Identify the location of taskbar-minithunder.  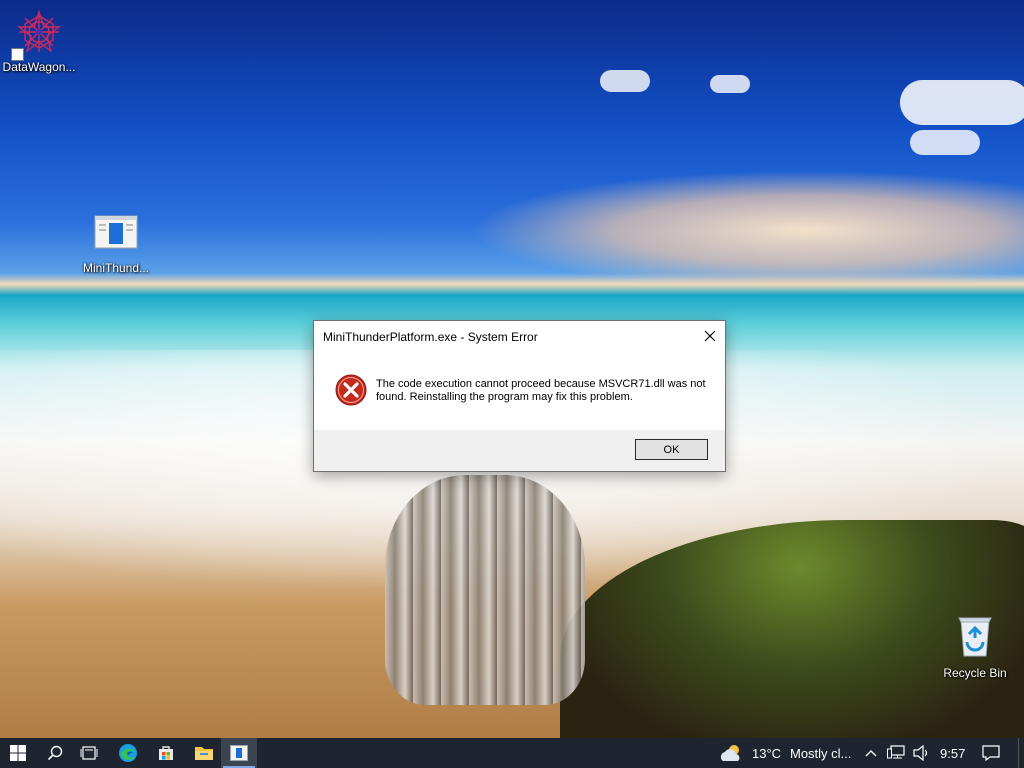
(239, 753).